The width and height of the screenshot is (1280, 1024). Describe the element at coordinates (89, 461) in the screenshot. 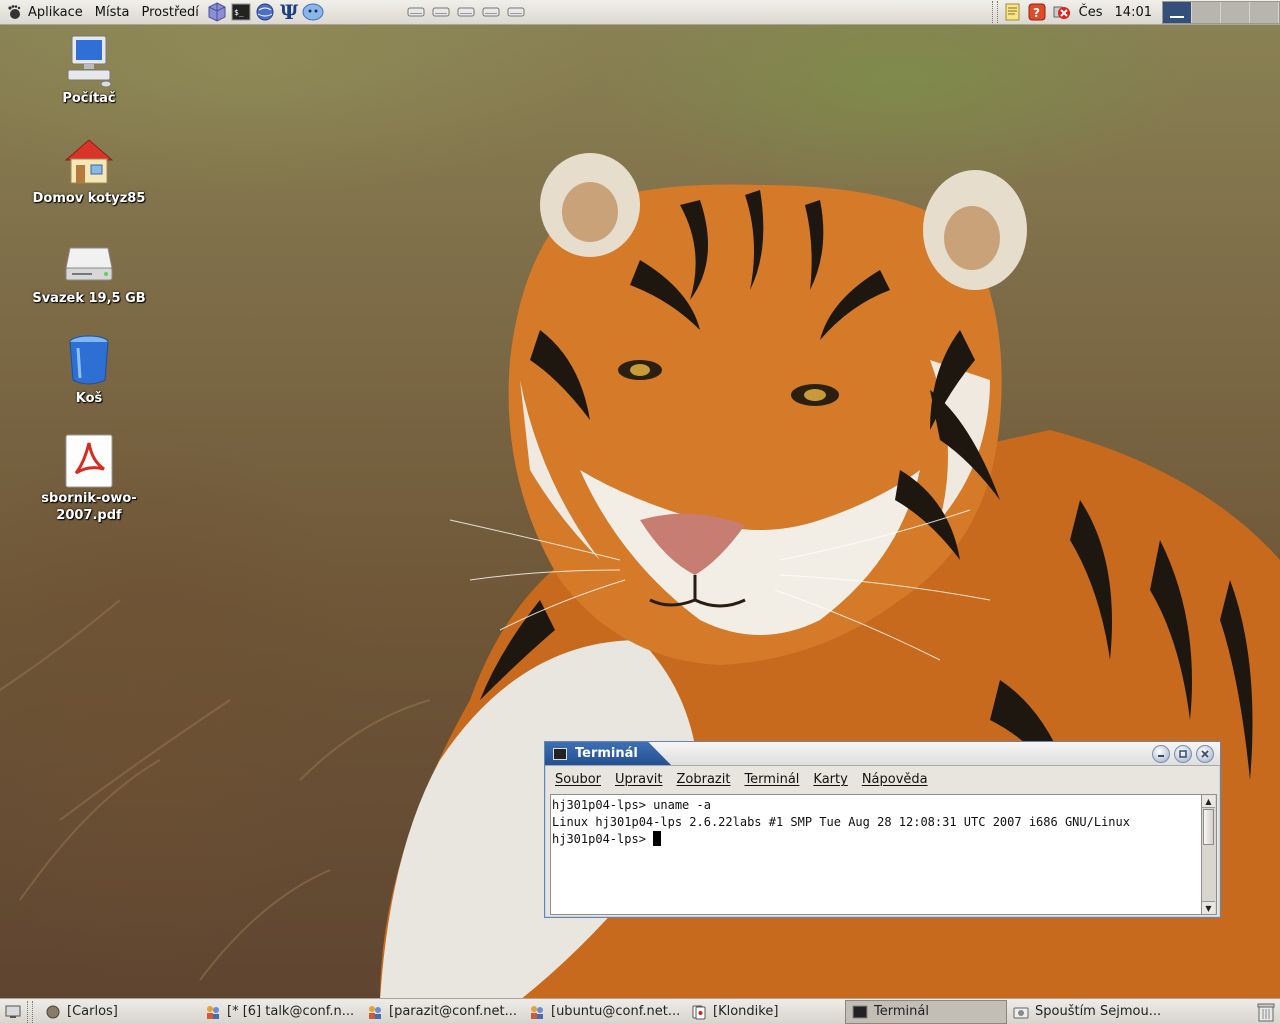

I see `pdf-icon` at that location.